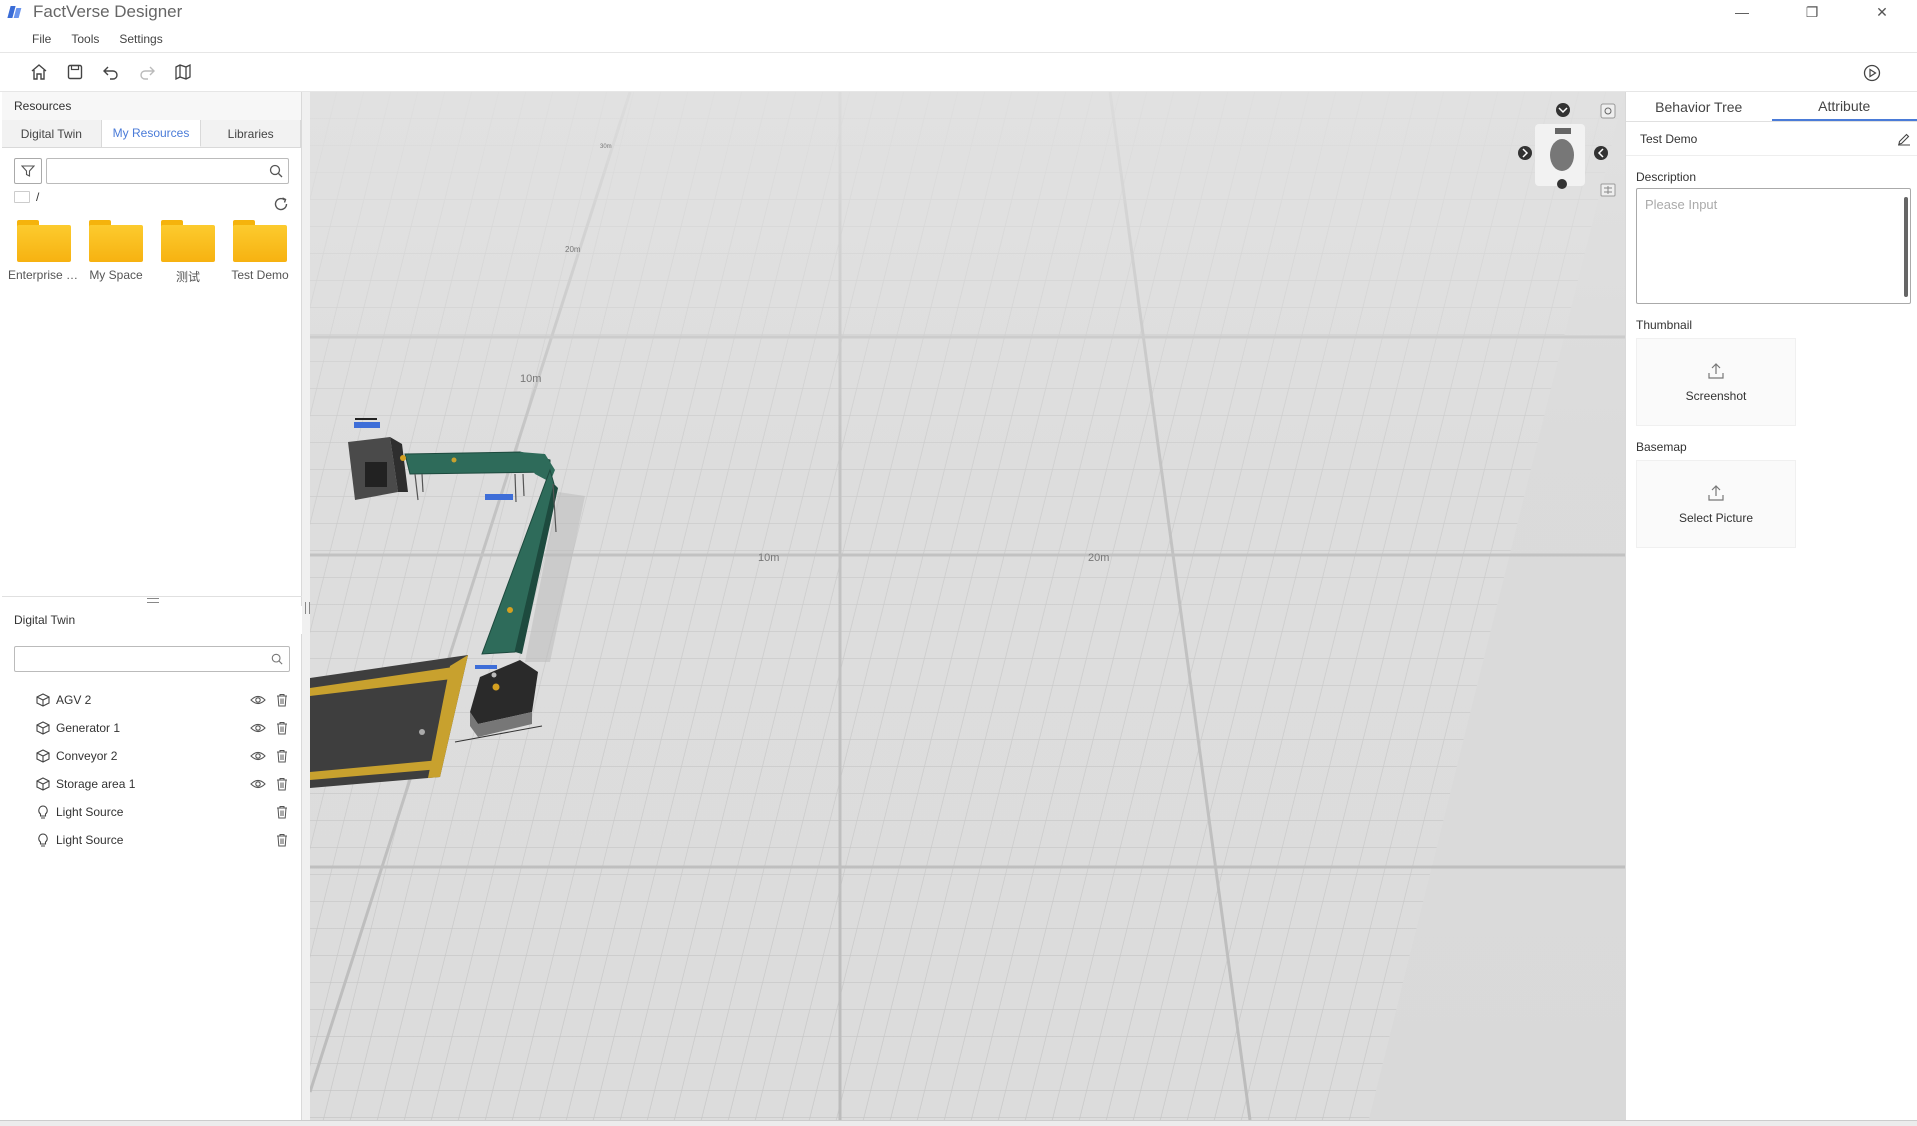  Describe the element at coordinates (152, 756) in the screenshot. I see `tree-item: Conveyor 2` at that location.